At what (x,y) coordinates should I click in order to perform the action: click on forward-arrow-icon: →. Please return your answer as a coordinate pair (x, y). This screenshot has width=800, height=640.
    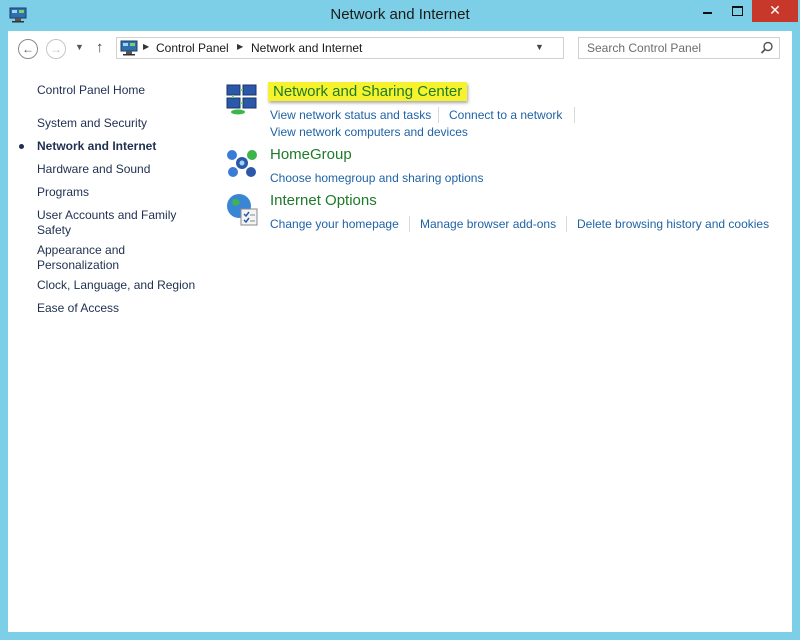
    Looking at the image, I should click on (56, 49).